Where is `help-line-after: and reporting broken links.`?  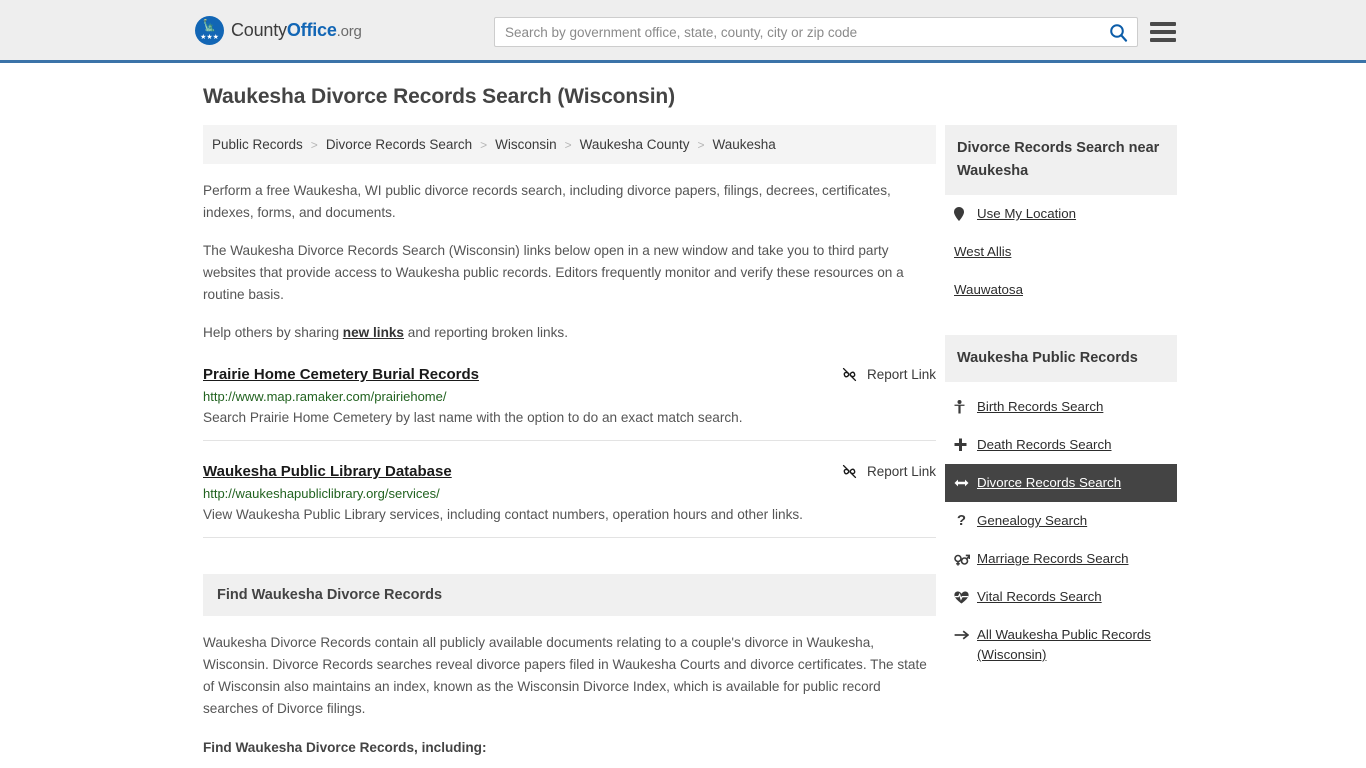
help-line-after: and reporting broken links. is located at coordinates (486, 332).